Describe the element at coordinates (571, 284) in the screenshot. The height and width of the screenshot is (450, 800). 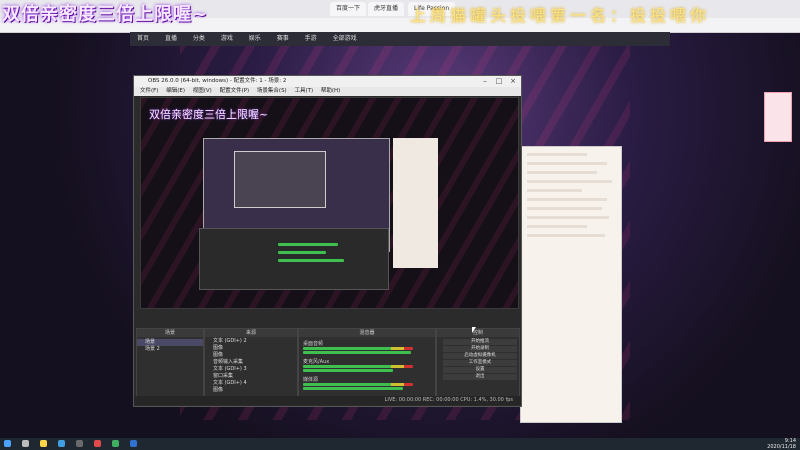
I see `stream-info-panel` at that location.